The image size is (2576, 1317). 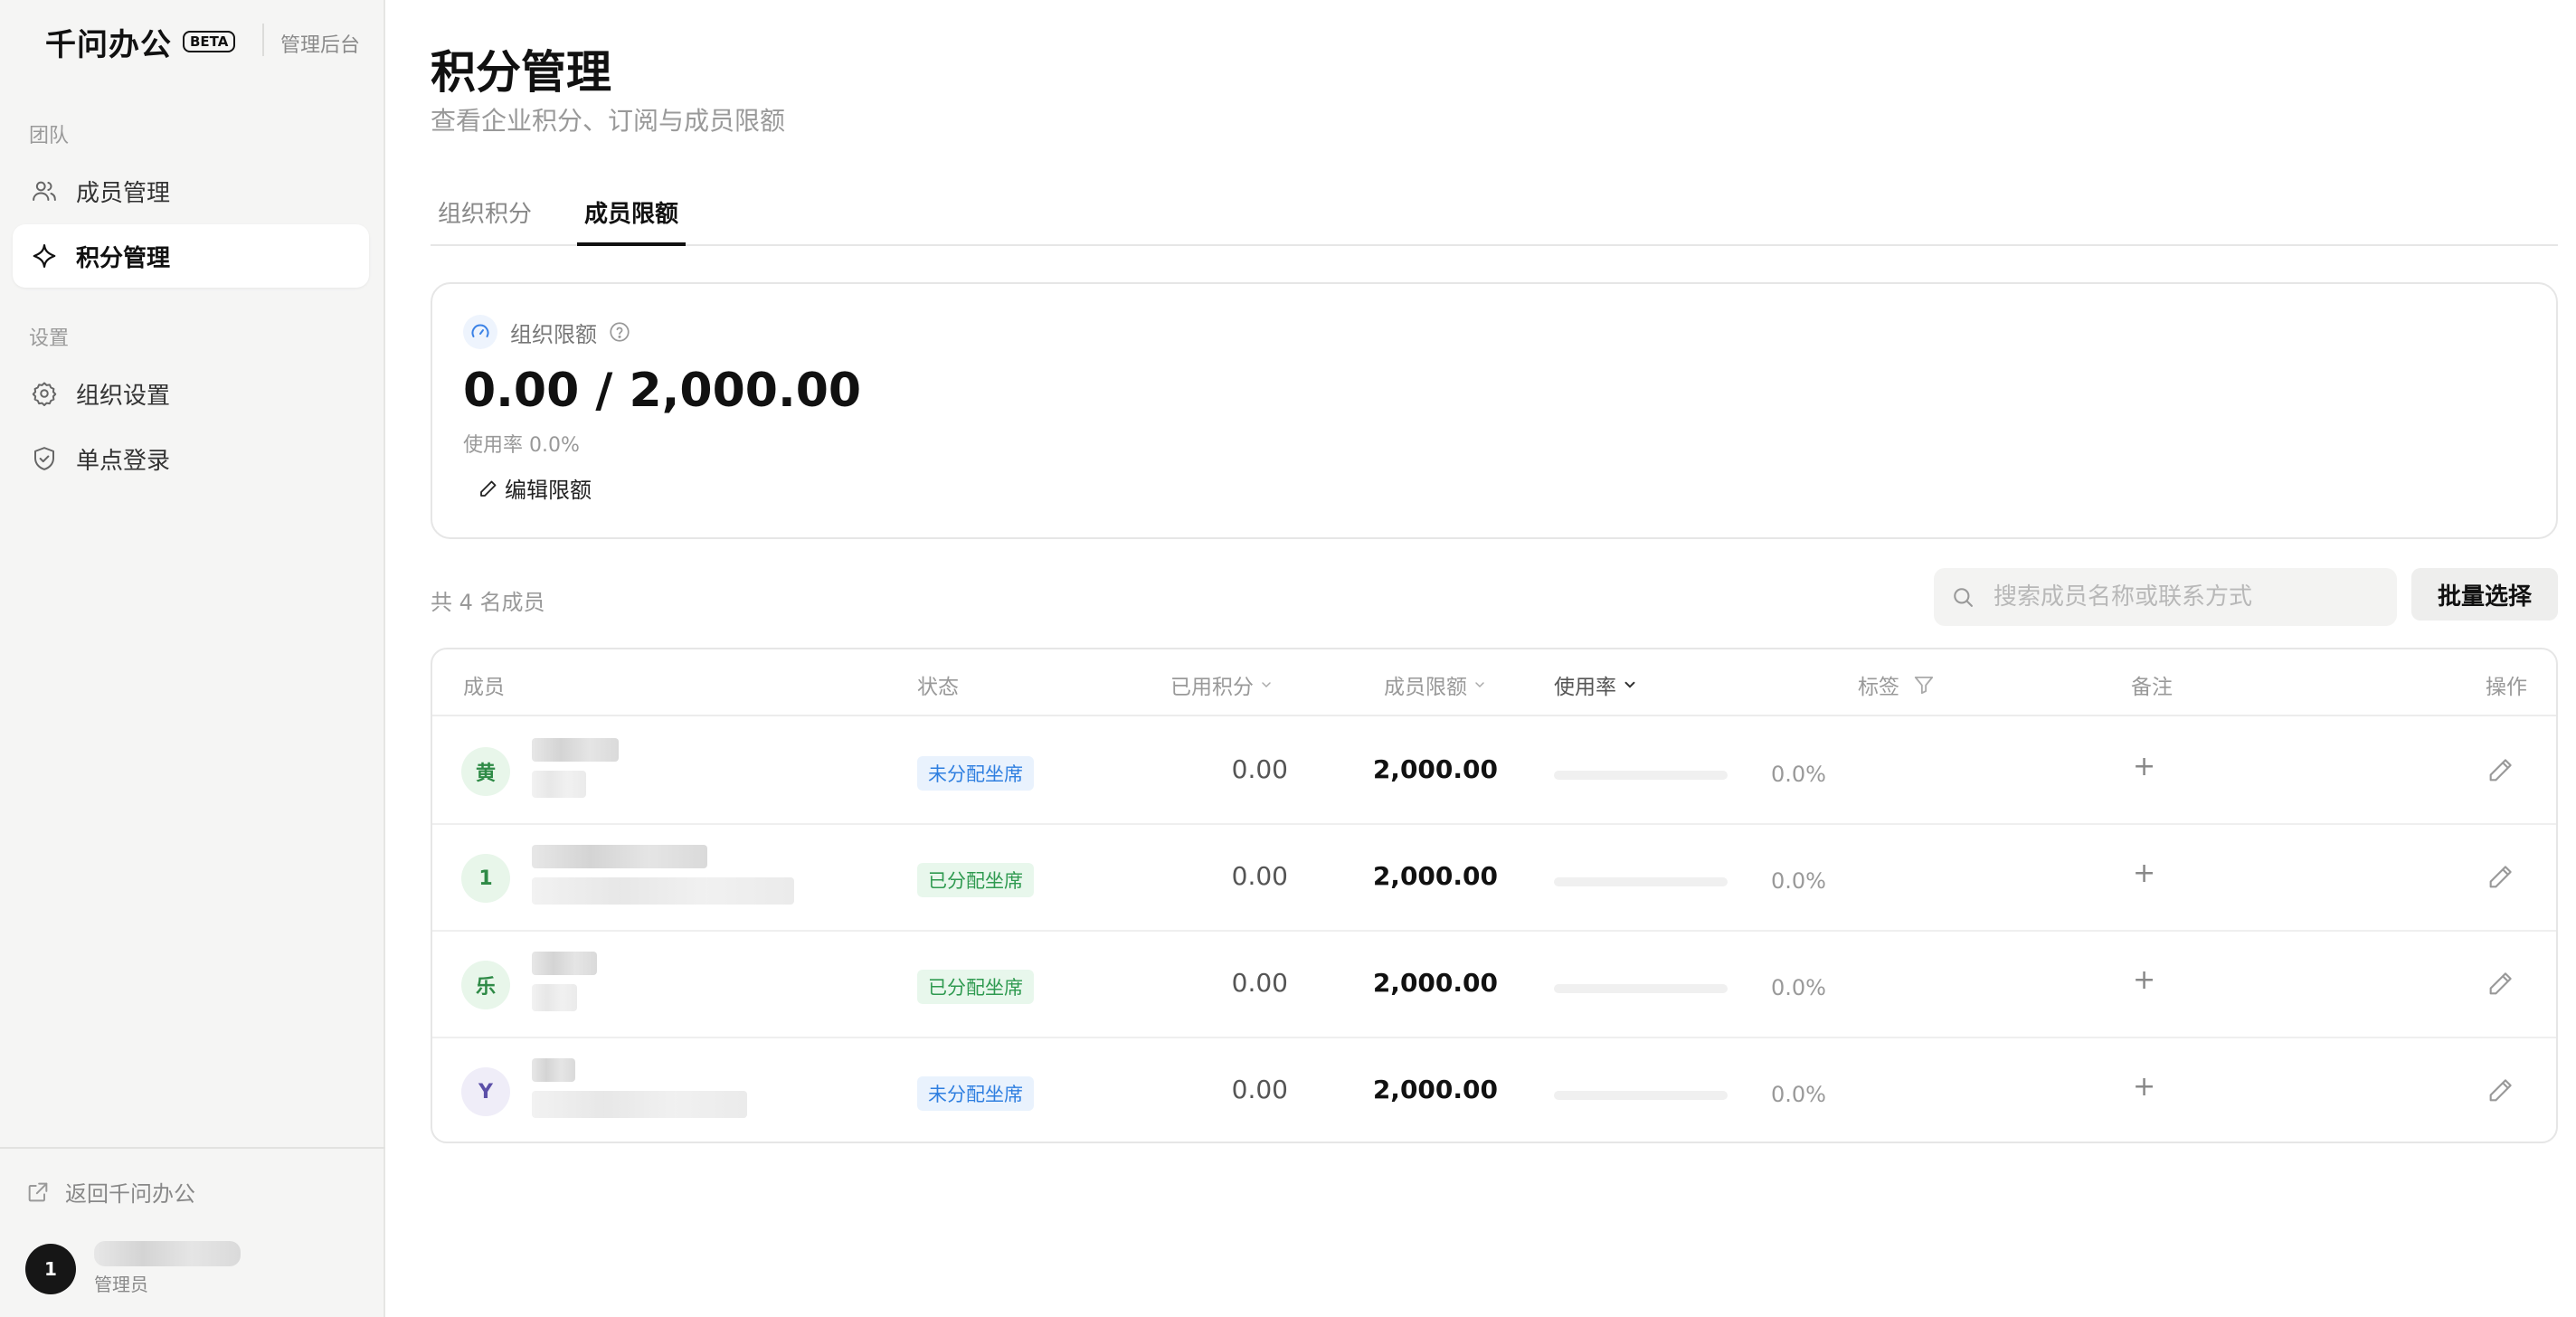 I want to click on group-label-settings: 设置, so click(x=49, y=338).